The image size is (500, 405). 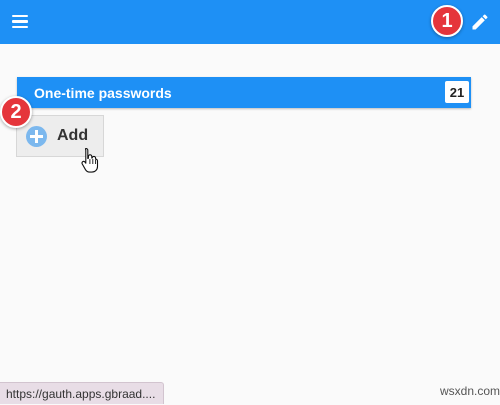 I want to click on section-header-one-time-passwords: One-time passwords 21, so click(x=244, y=92).